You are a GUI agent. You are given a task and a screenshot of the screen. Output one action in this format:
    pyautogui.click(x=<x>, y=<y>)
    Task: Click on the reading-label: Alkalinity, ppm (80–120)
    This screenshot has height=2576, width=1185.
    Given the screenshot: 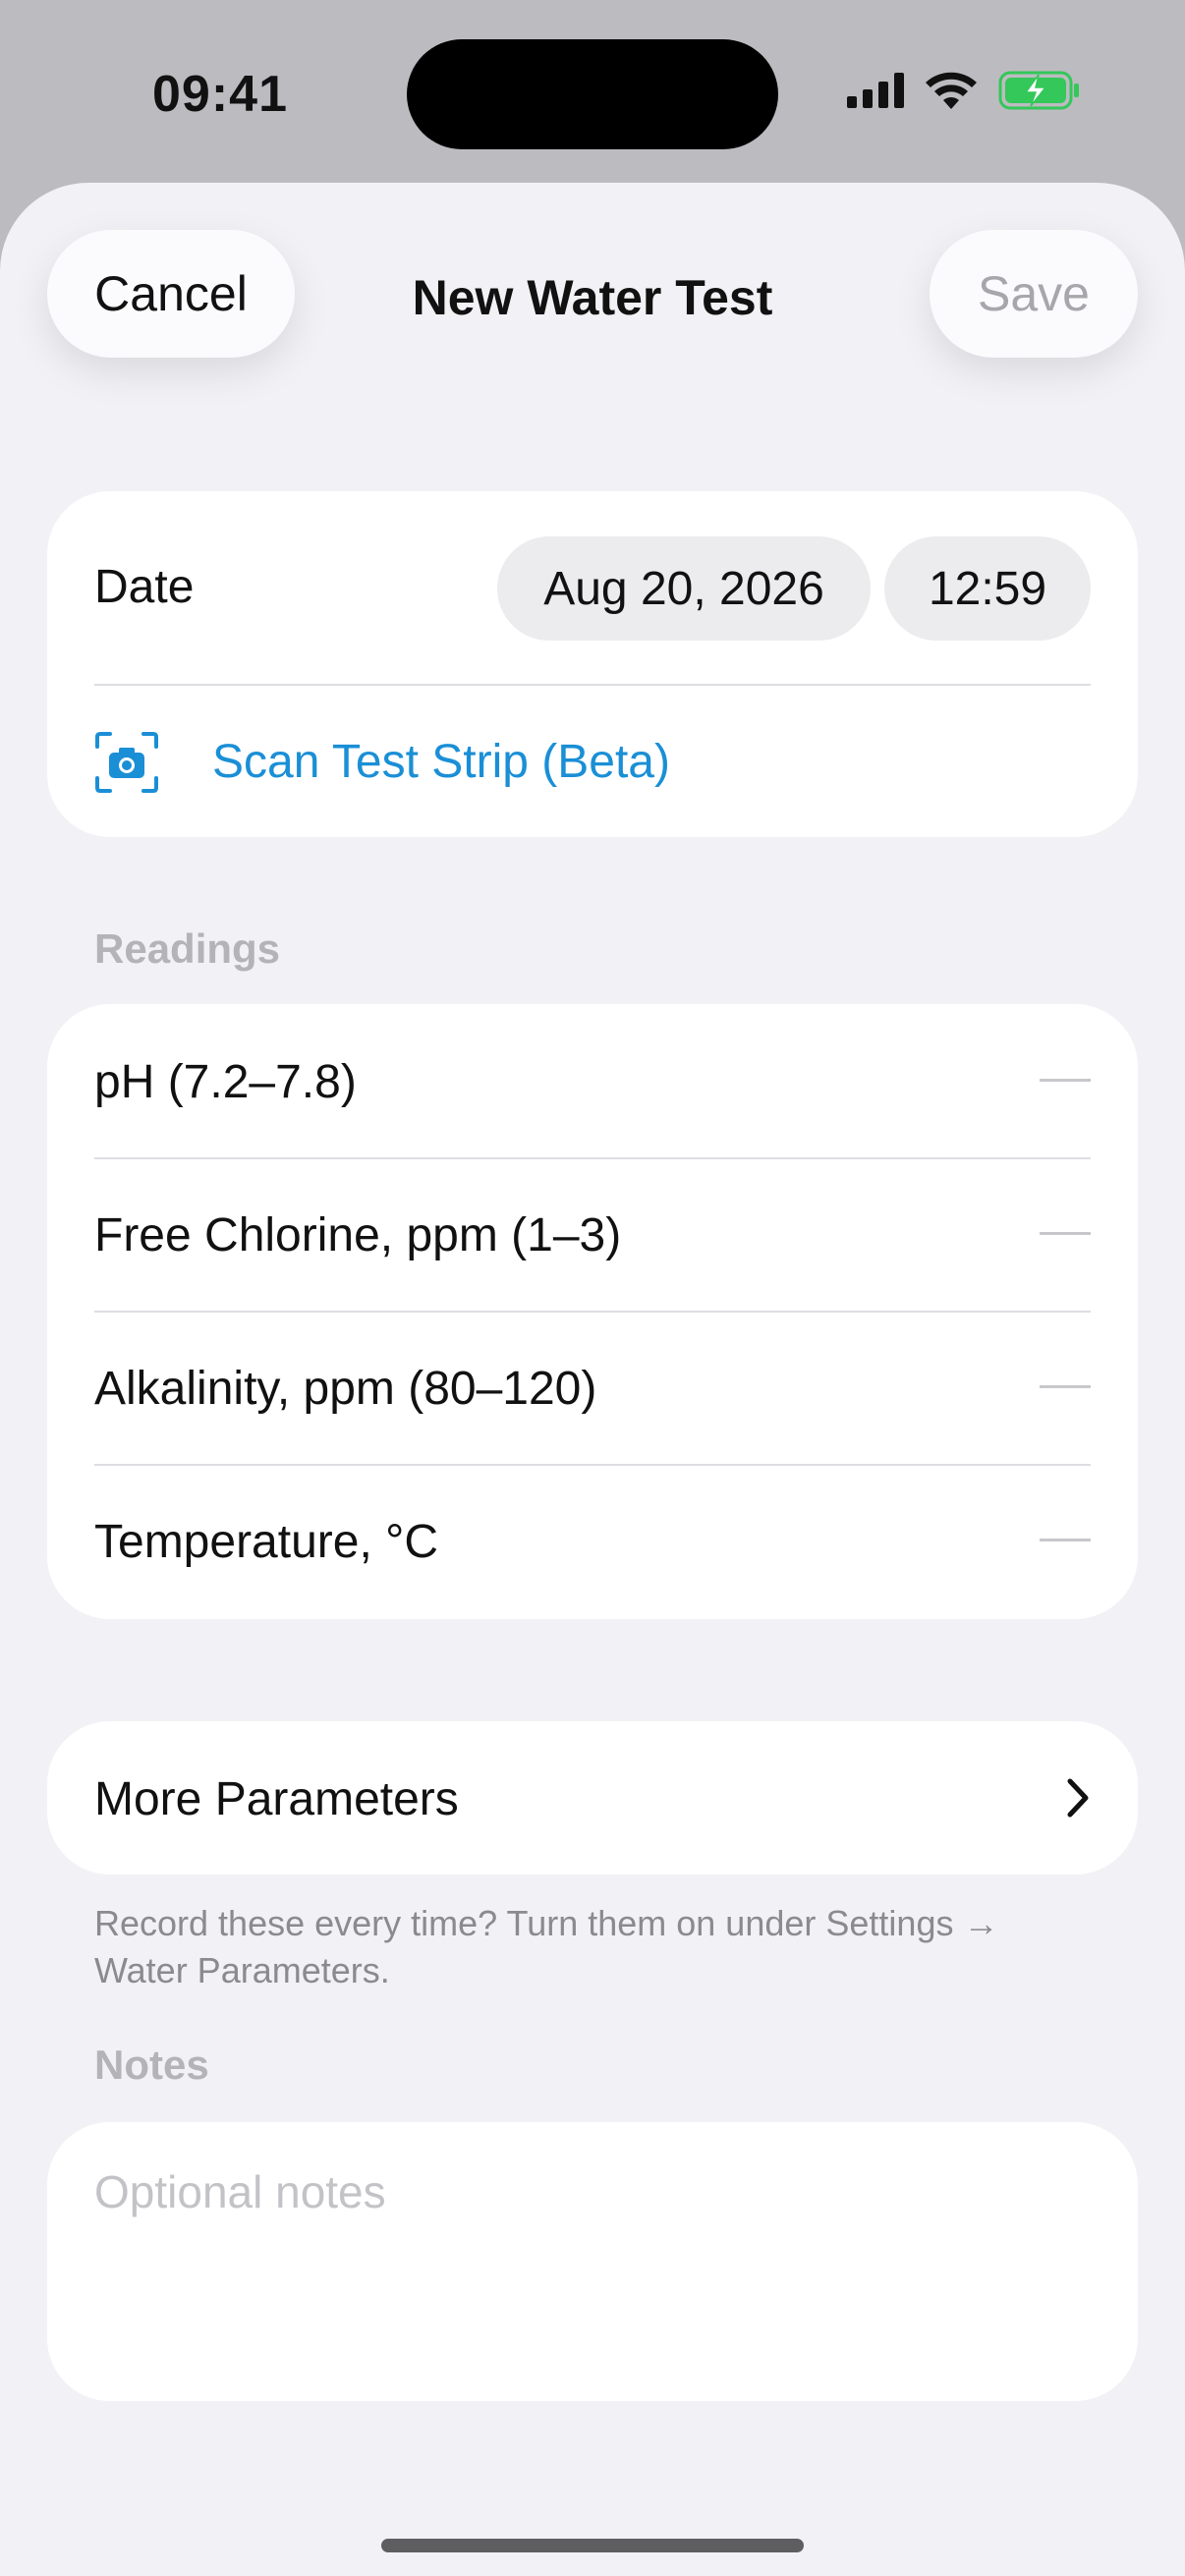 What is the action you would take?
    pyautogui.click(x=346, y=1389)
    